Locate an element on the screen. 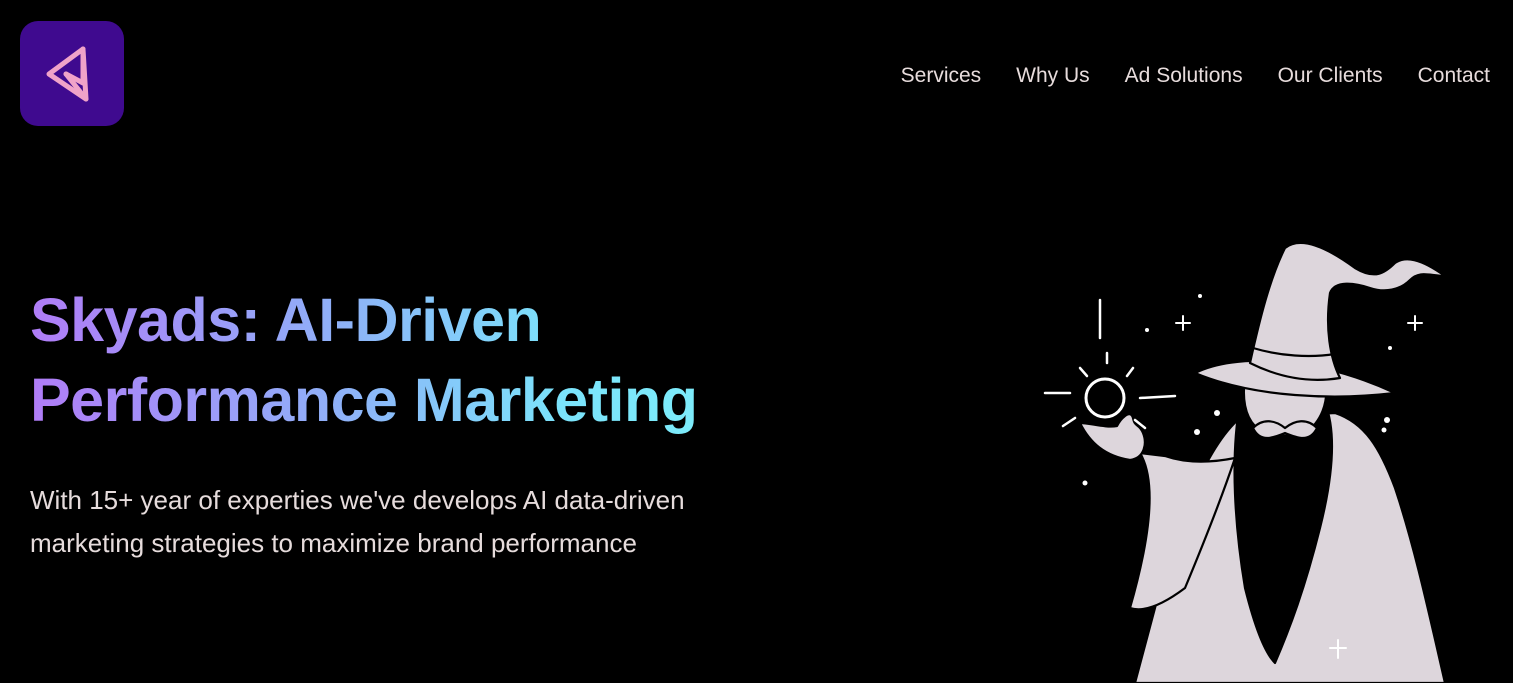 The image size is (1513, 683). logo is located at coordinates (72, 73).